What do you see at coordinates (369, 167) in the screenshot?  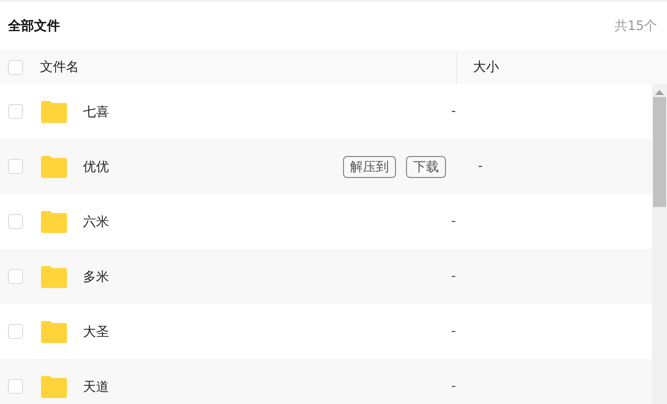 I see `extract-button: 解压到` at bounding box center [369, 167].